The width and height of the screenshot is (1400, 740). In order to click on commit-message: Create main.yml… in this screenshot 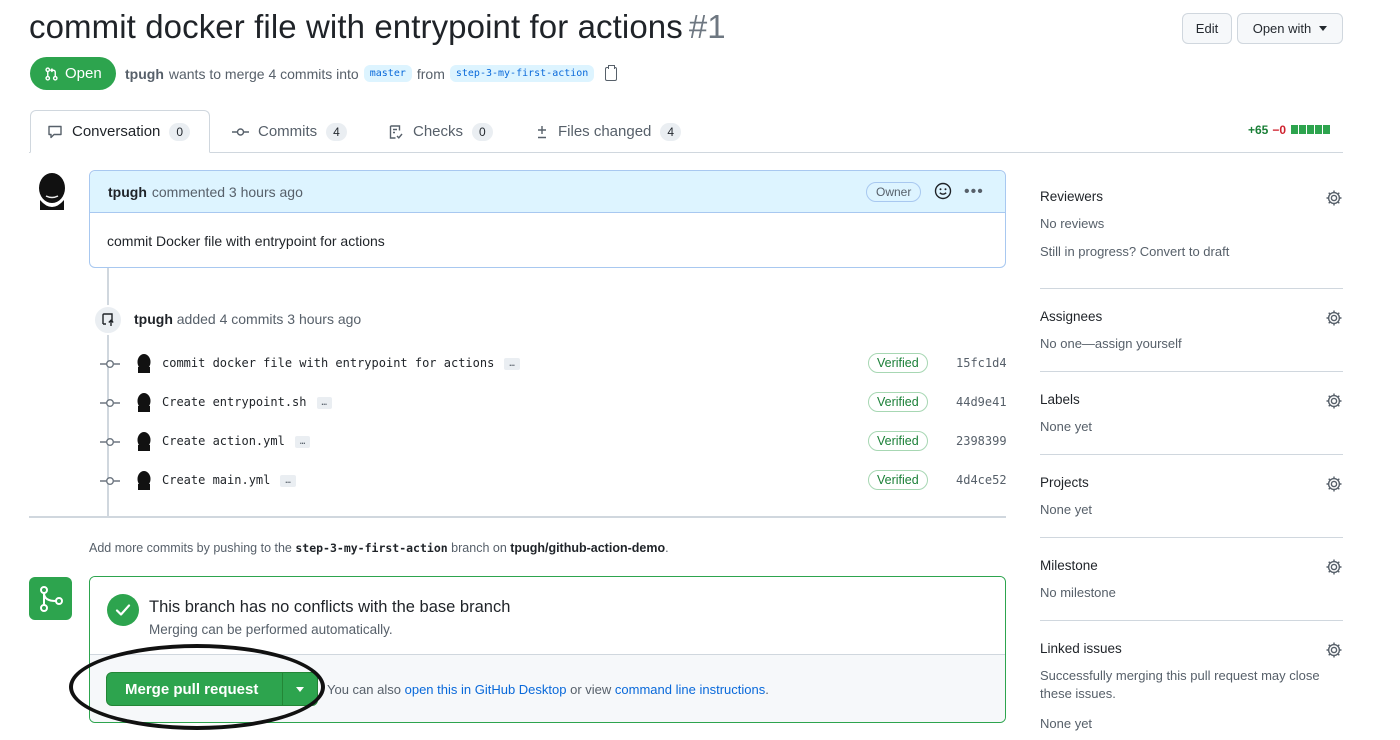, I will do `click(229, 480)`.